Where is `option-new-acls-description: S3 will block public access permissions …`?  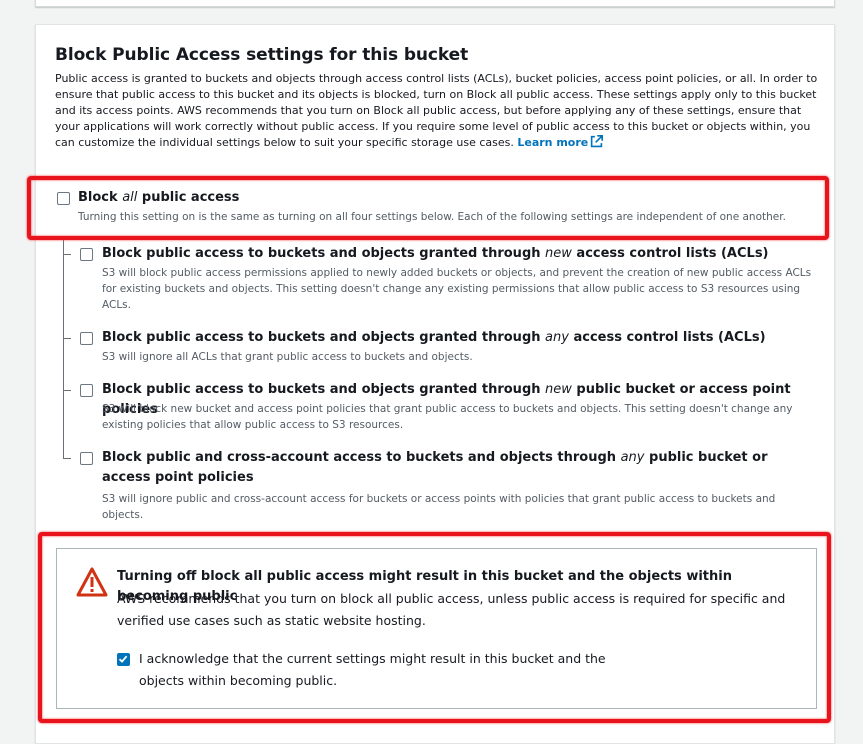 option-new-acls-description: S3 will block public access permissions … is located at coordinates (457, 289).